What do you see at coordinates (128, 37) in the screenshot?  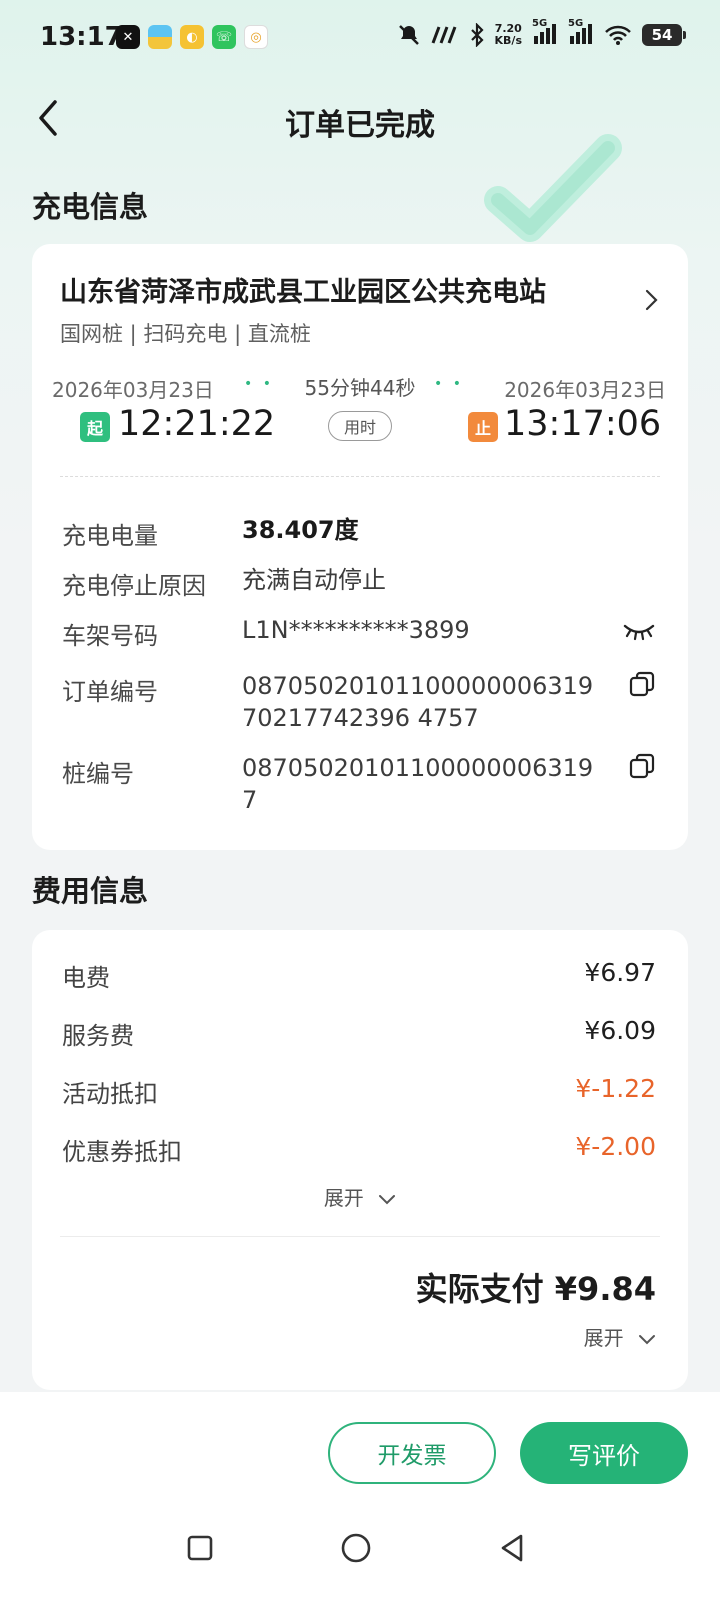 I see `capcut-icon: ✕` at bounding box center [128, 37].